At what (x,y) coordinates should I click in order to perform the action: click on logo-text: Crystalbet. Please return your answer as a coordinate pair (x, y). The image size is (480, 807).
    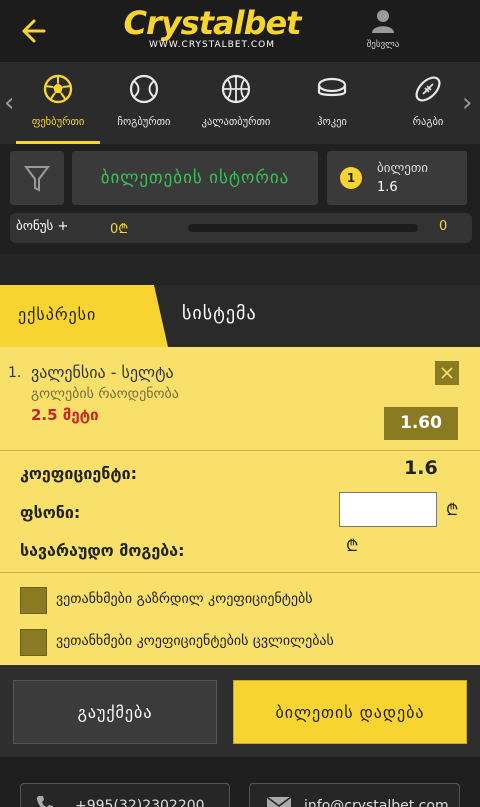
    Looking at the image, I should click on (212, 23).